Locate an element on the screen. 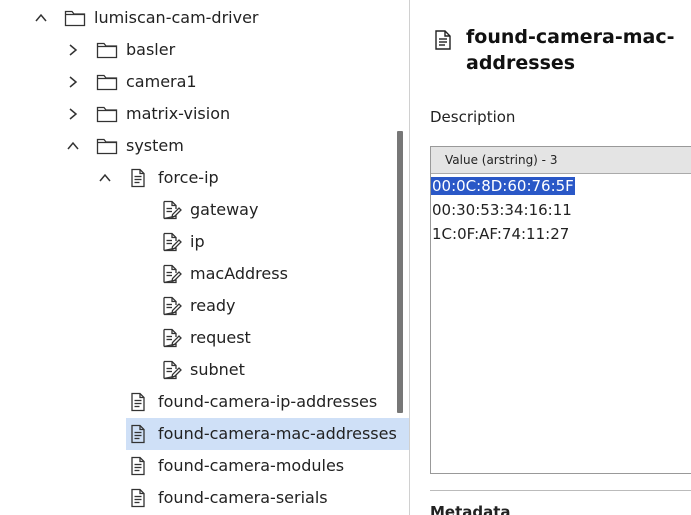 The width and height of the screenshot is (691, 515). tree-item-label: ip is located at coordinates (197, 241).